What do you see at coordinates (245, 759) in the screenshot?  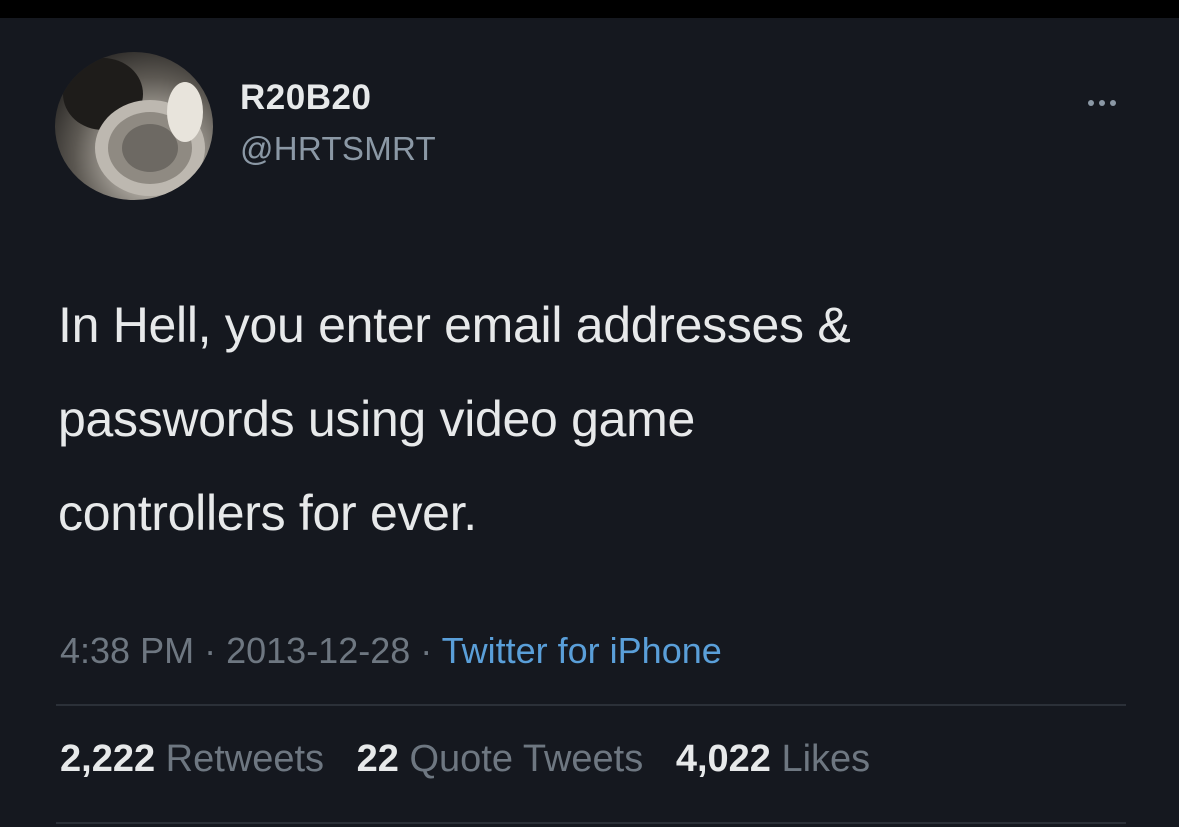 I see `retweets-label: Retweets` at bounding box center [245, 759].